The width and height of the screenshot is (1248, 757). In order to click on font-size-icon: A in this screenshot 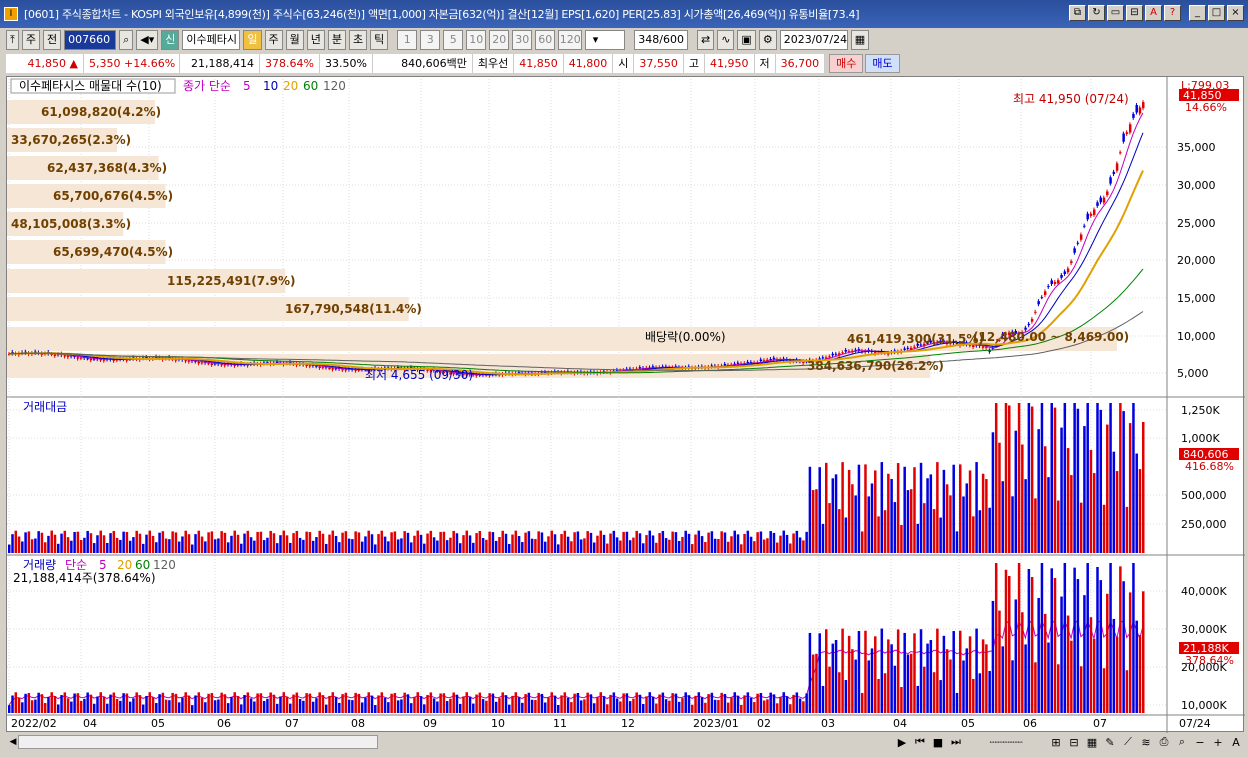, I will do `click(1236, 742)`.